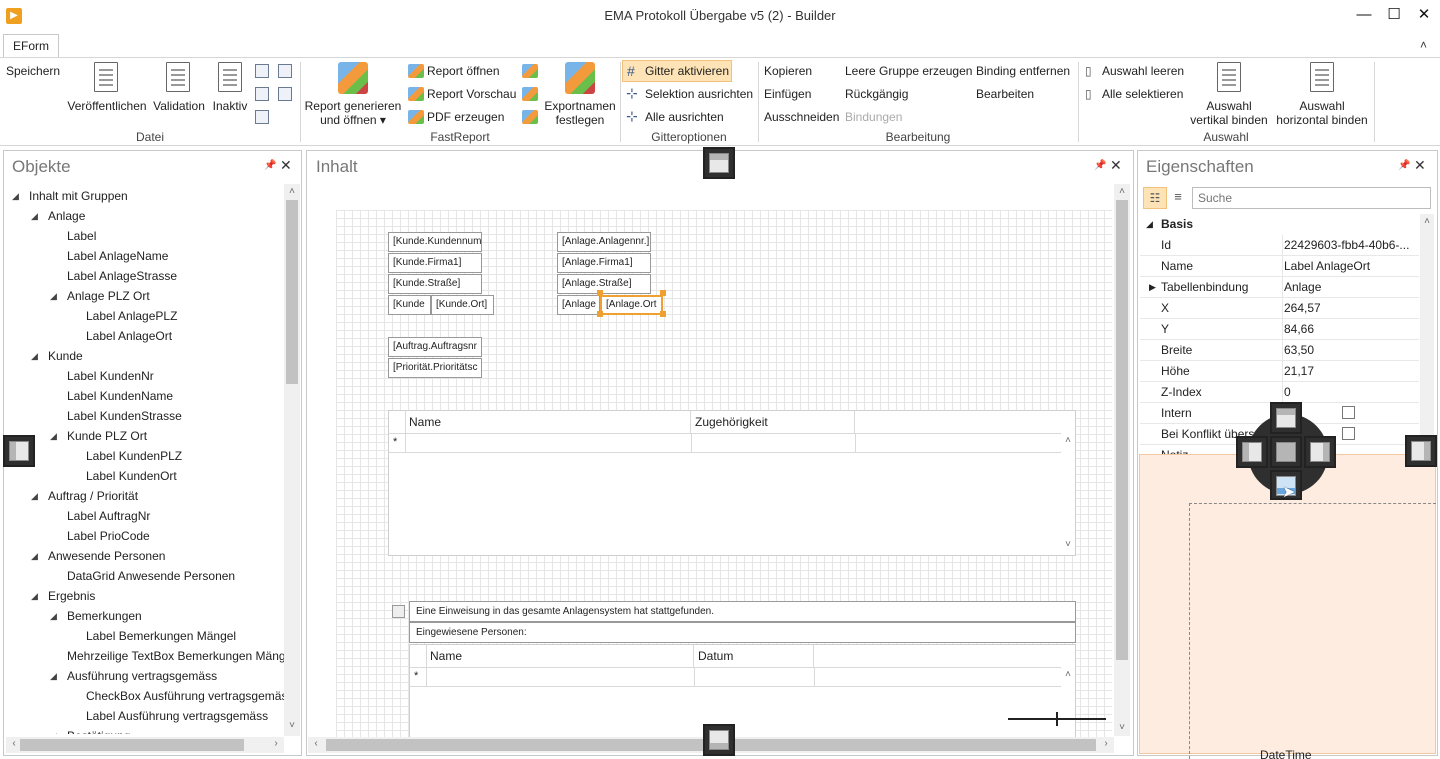 This screenshot has width=1440, height=759. I want to click on tree-item: ◢ Auftrag / Priorität, so click(145, 496).